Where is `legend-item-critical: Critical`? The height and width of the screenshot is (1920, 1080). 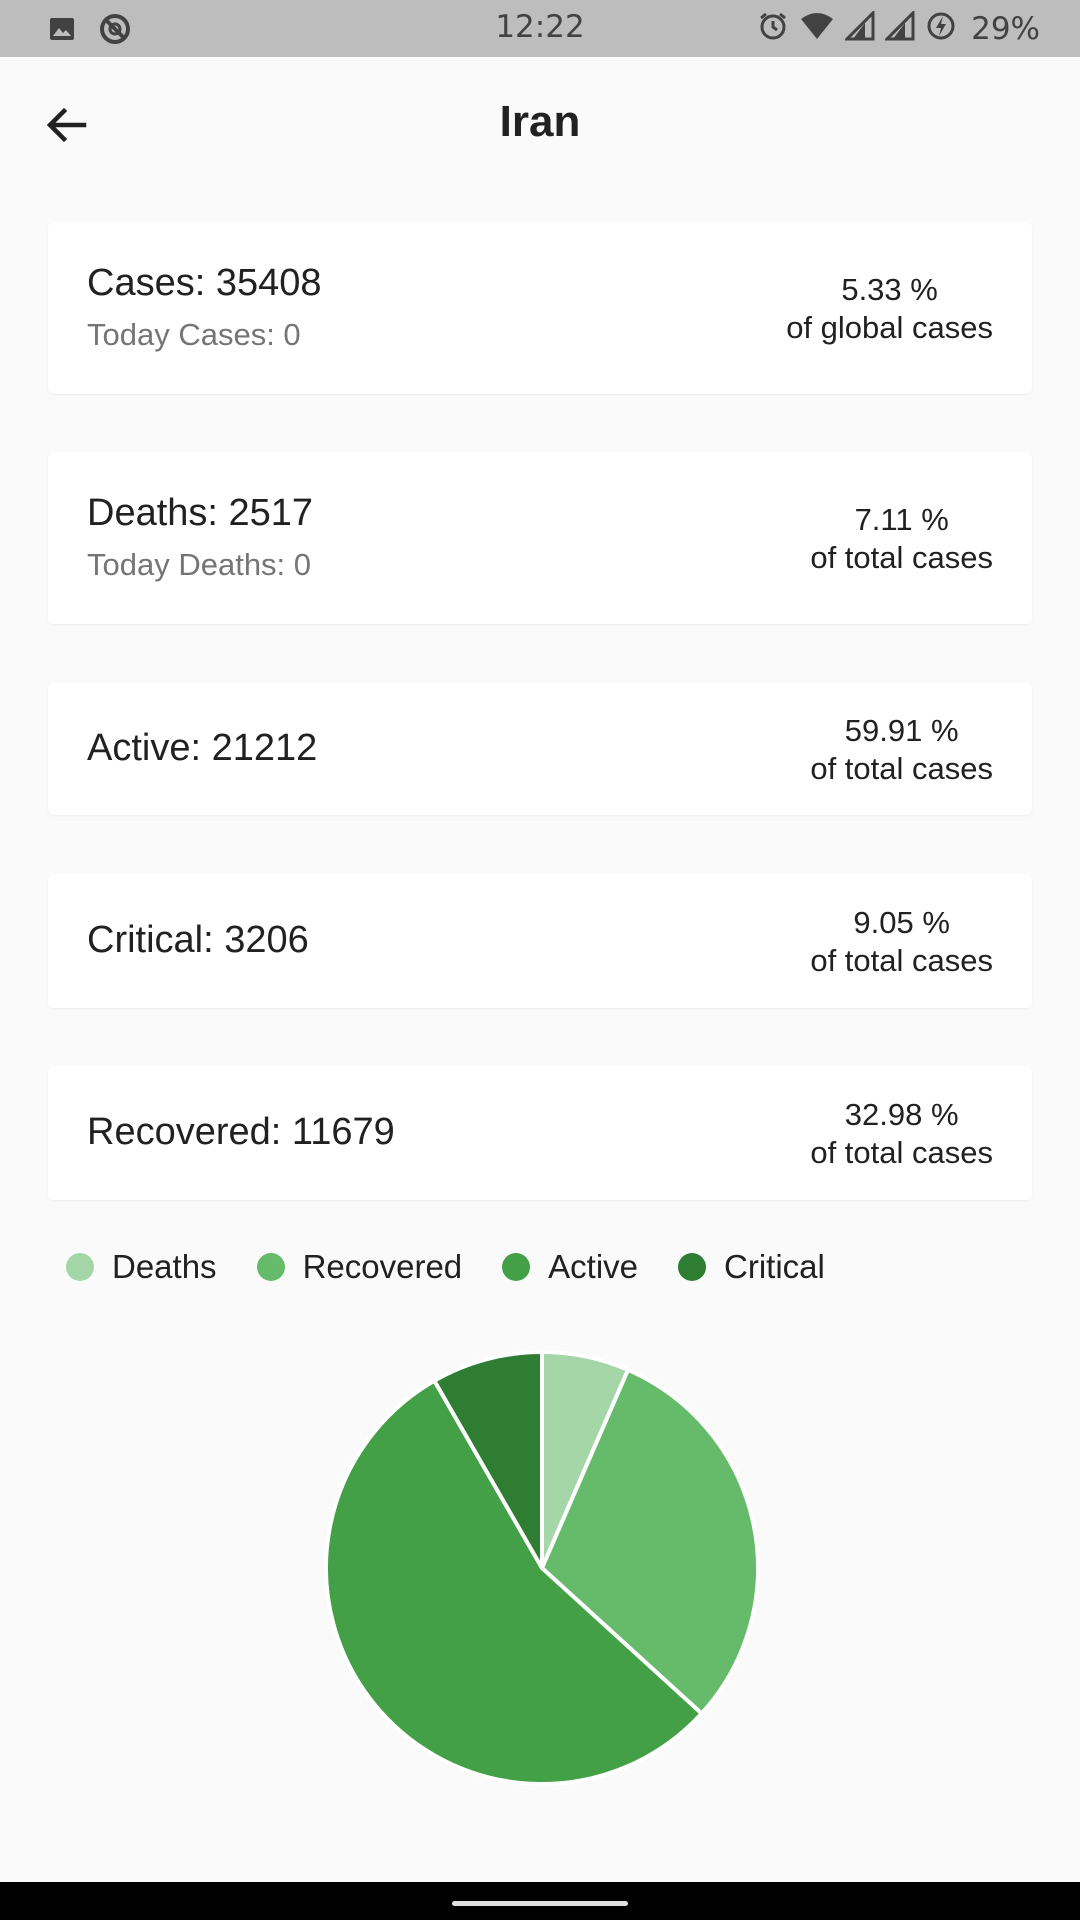
legend-item-critical: Critical is located at coordinates (751, 1267).